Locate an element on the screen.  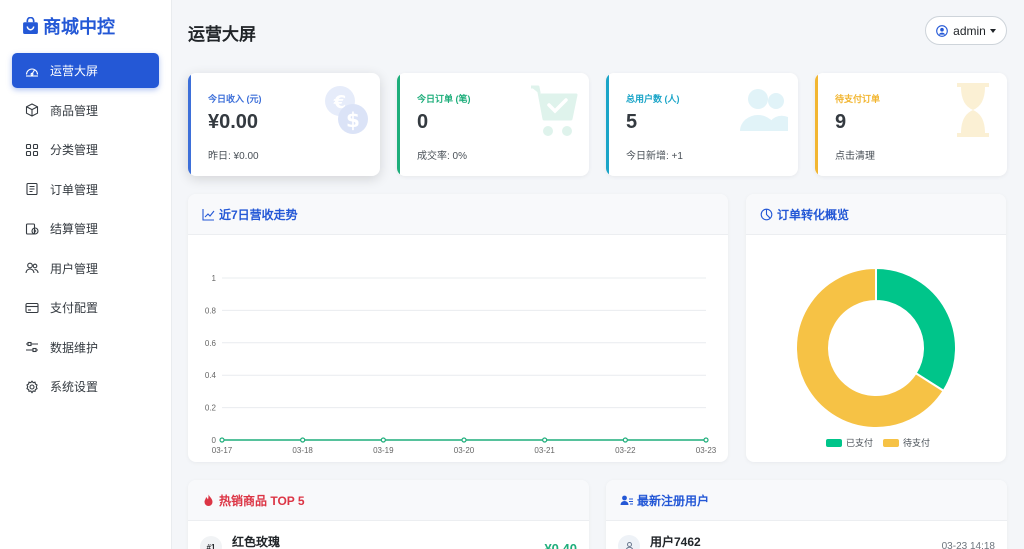
x-tick-label: 03-23 is located at coordinates (706, 450).